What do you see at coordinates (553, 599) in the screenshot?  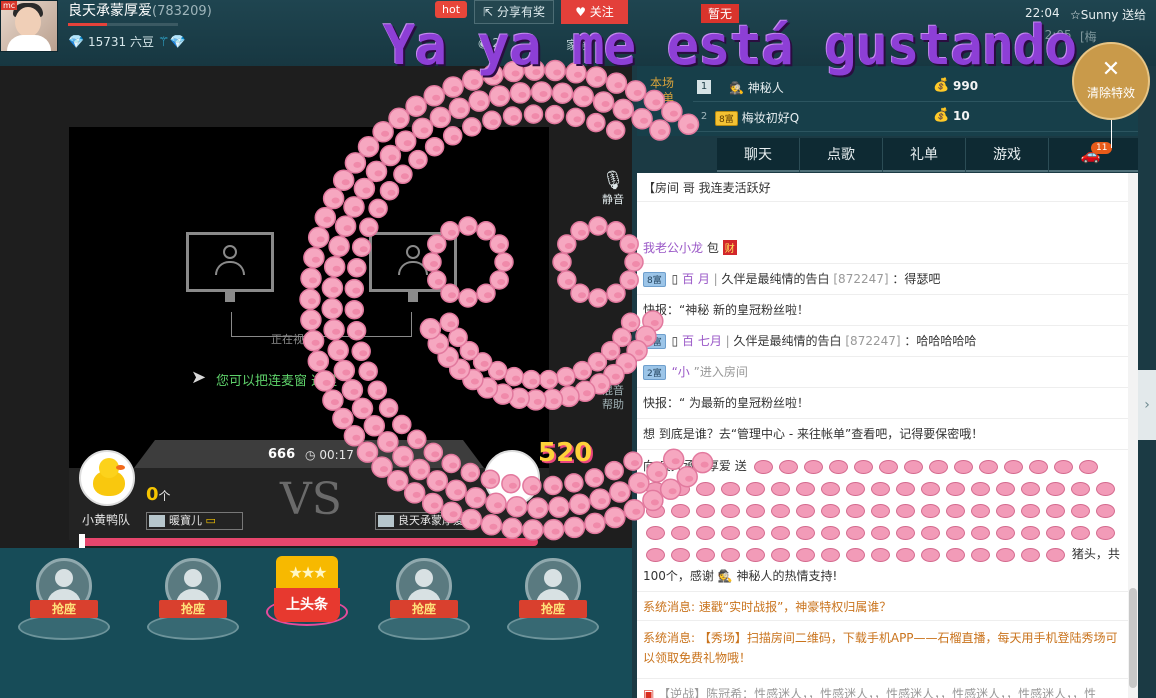 I see `seat-5: 抢座` at bounding box center [553, 599].